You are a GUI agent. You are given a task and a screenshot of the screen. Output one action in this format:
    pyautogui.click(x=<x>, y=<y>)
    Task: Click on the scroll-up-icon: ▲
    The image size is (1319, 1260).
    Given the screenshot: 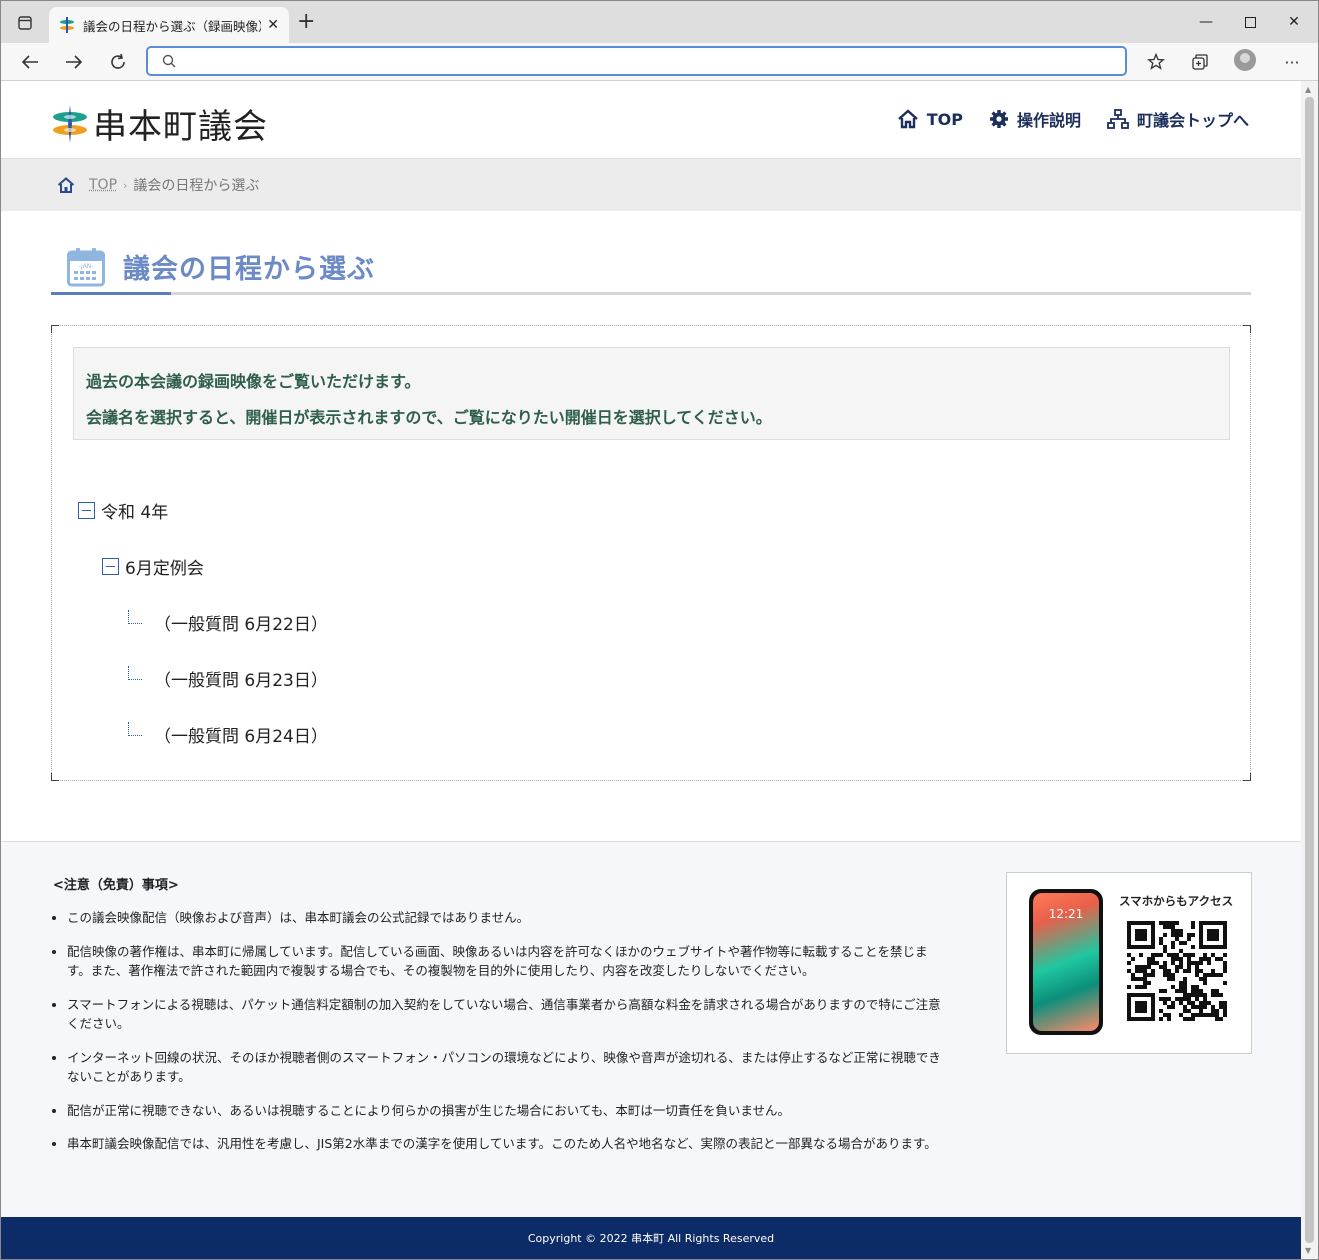 What is the action you would take?
    pyautogui.click(x=1308, y=89)
    